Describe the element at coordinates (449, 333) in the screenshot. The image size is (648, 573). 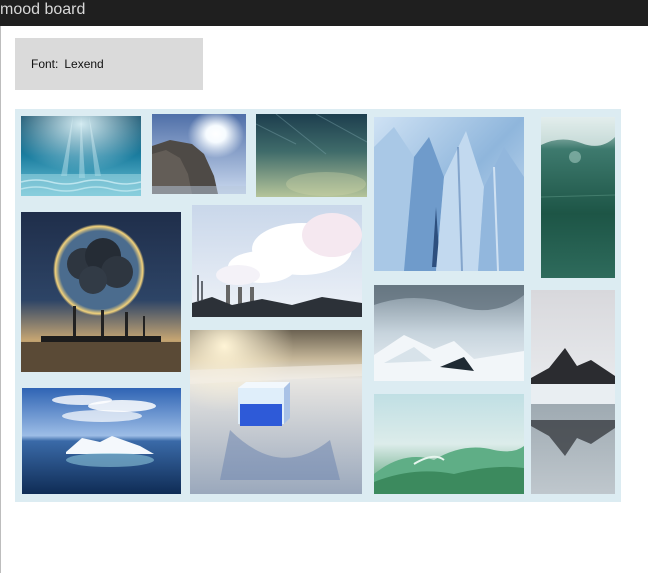
I see `image-stormy-ice-sea` at that location.